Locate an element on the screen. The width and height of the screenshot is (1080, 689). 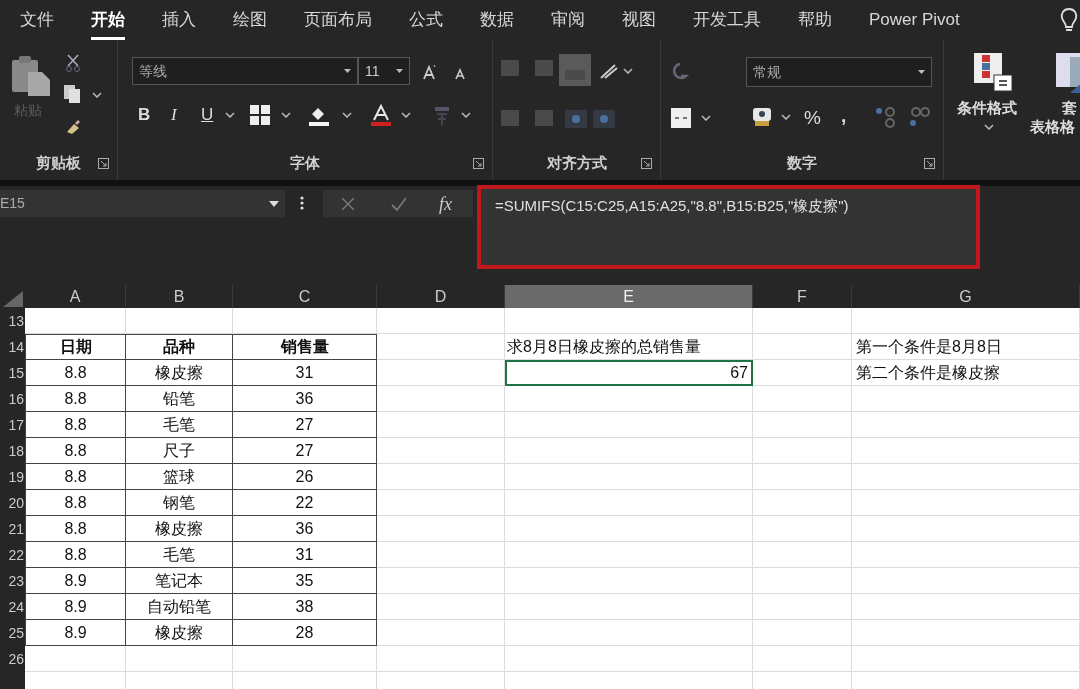
table-cell: 毛笔 is located at coordinates (179, 425).